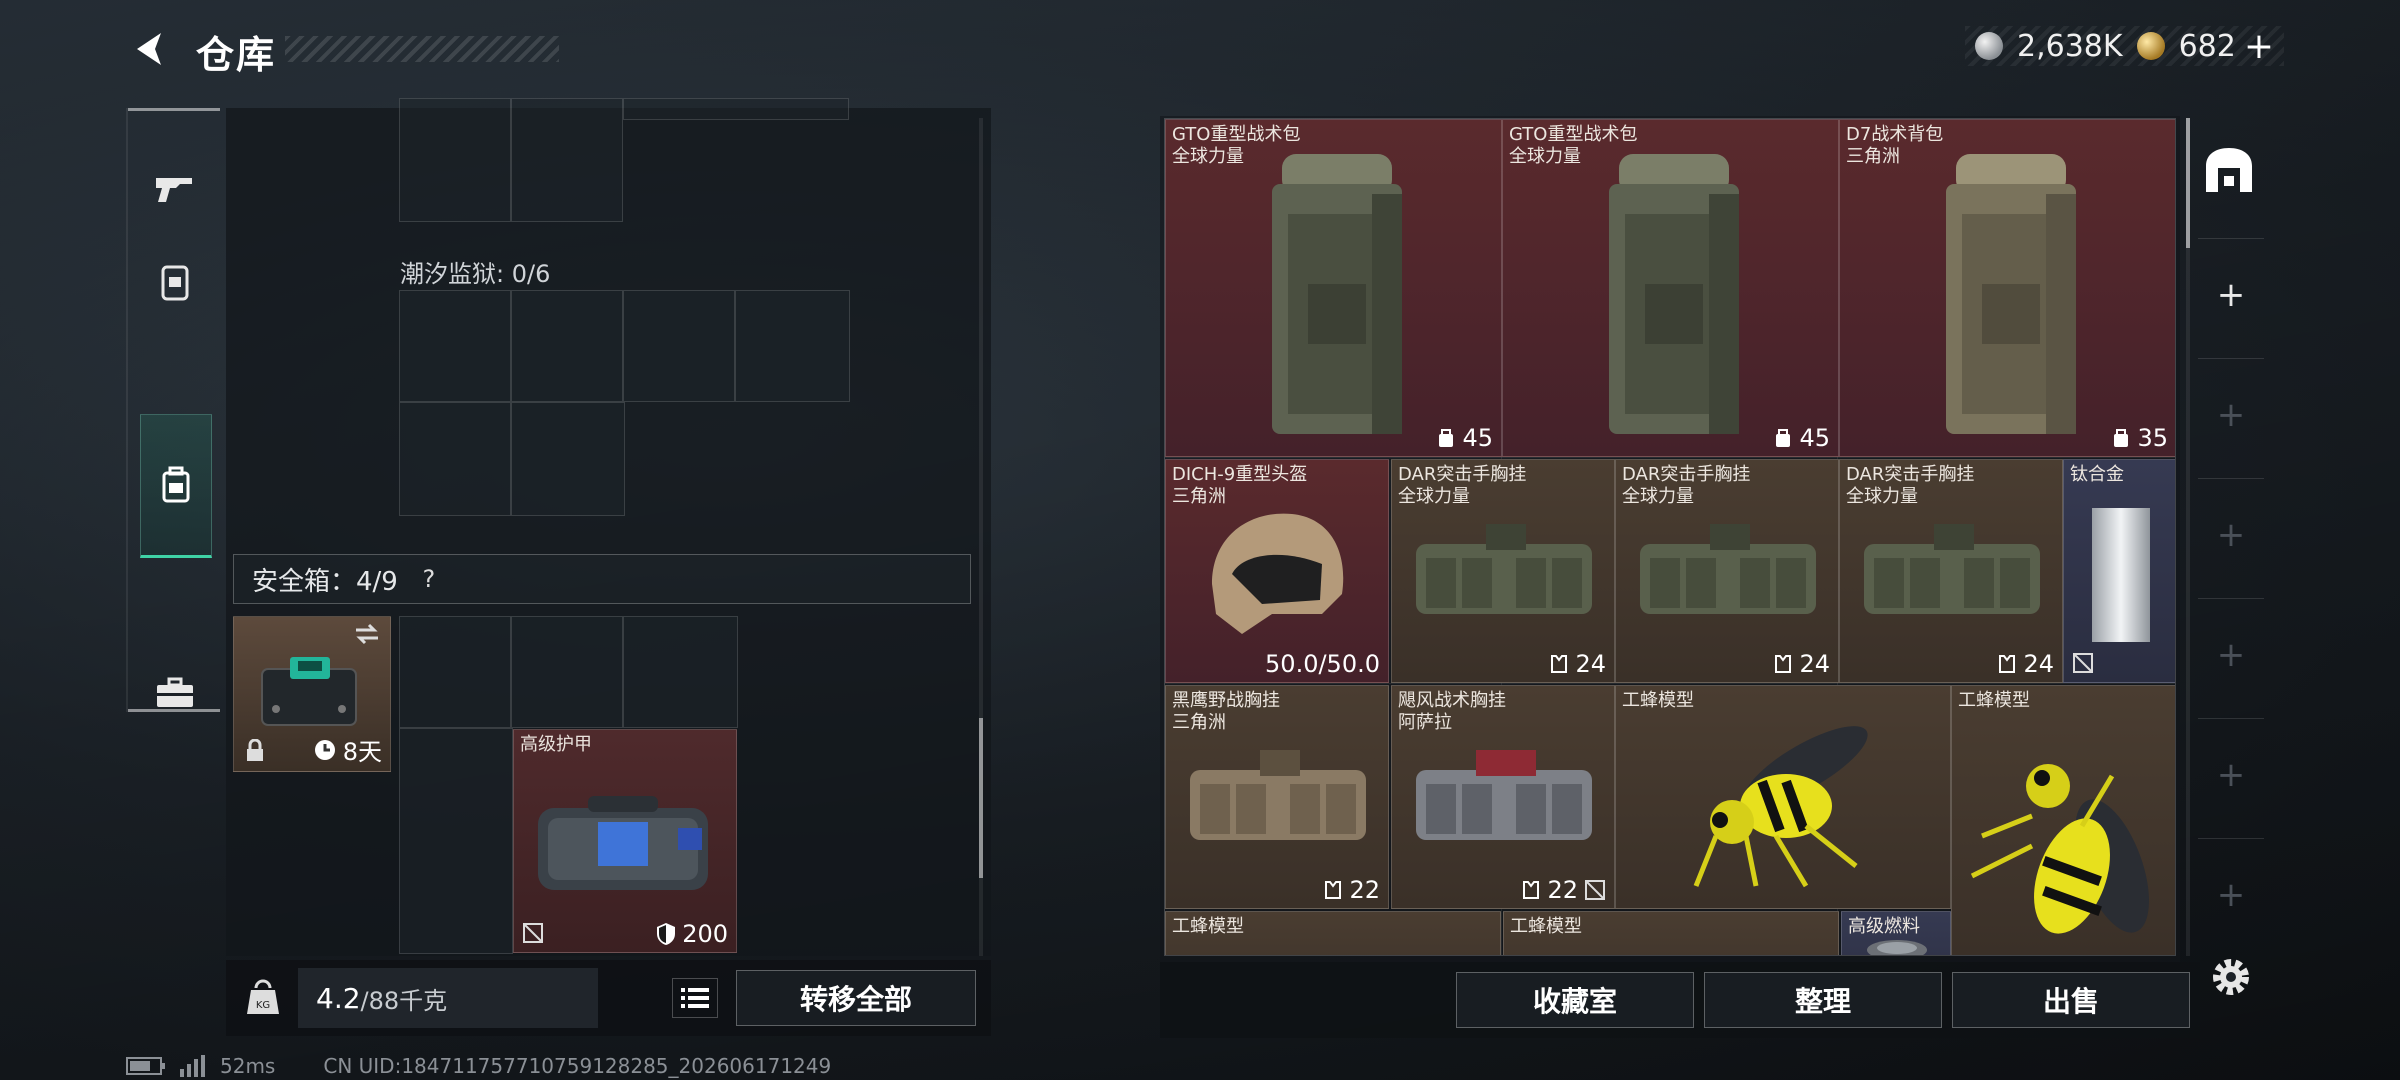 The image size is (2400, 1080). I want to click on backpack-picture, so click(1674, 294).